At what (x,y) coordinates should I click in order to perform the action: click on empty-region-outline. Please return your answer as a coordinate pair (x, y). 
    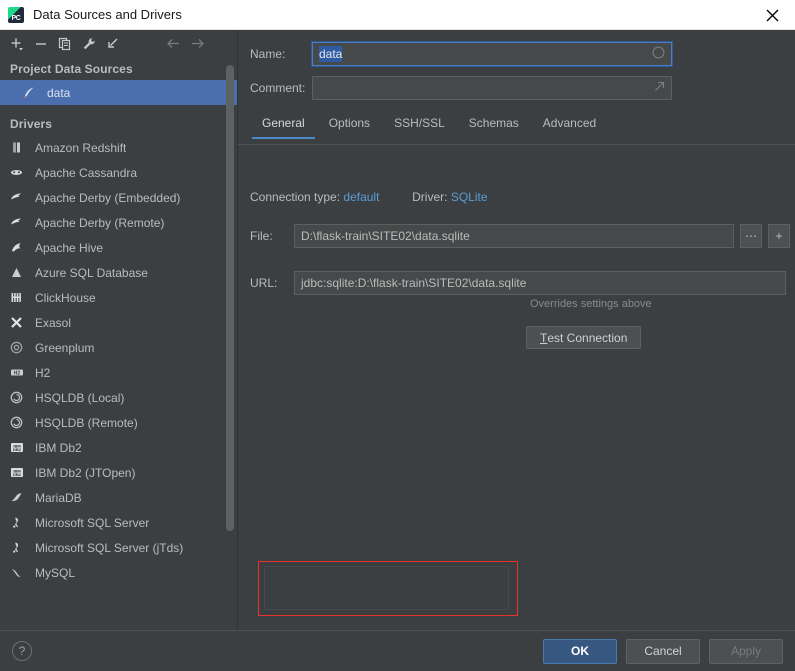
    Looking at the image, I should click on (386, 588).